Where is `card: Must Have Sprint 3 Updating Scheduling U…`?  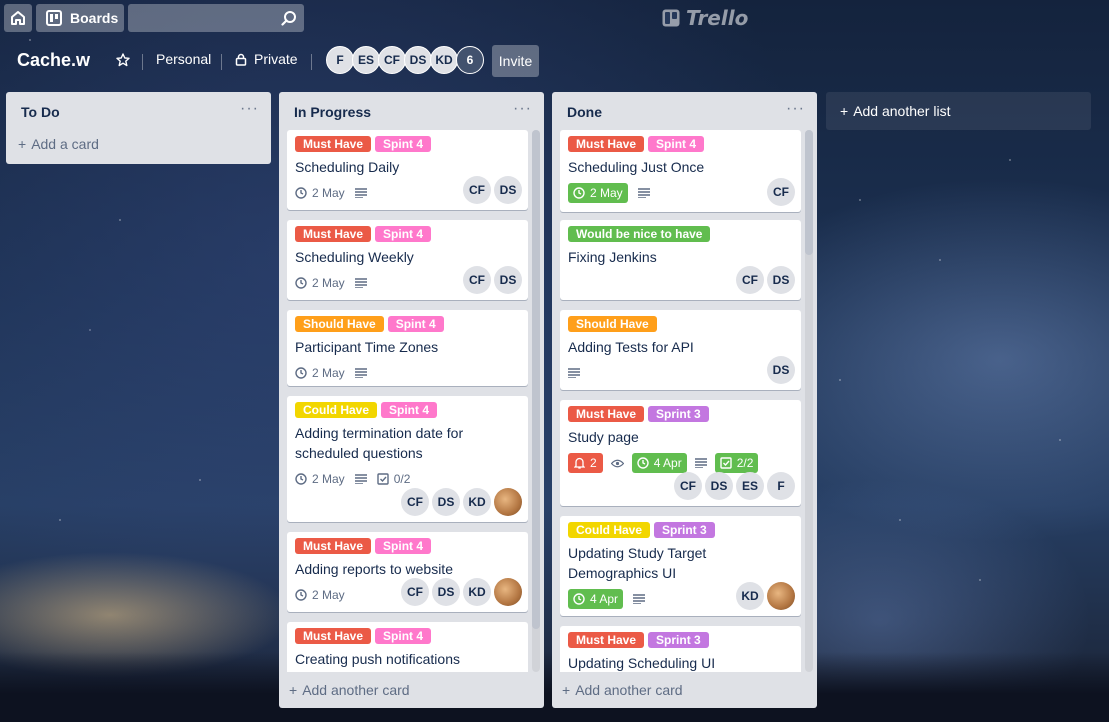 card: Must Have Sprint 3 Updating Scheduling U… is located at coordinates (680, 649).